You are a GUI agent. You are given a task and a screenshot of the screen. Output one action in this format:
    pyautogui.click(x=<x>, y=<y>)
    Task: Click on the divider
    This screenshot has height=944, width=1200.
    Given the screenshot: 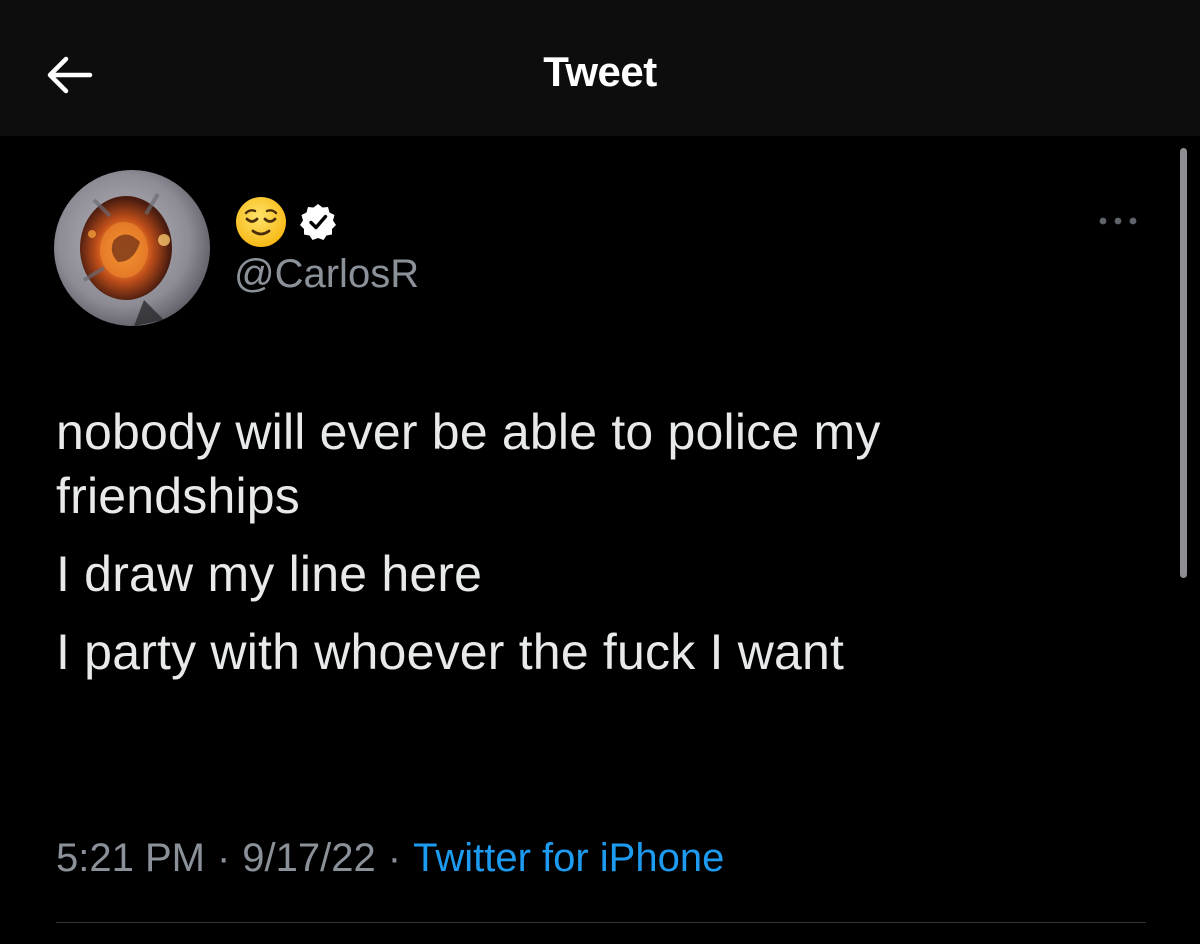 What is the action you would take?
    pyautogui.click(x=601, y=922)
    